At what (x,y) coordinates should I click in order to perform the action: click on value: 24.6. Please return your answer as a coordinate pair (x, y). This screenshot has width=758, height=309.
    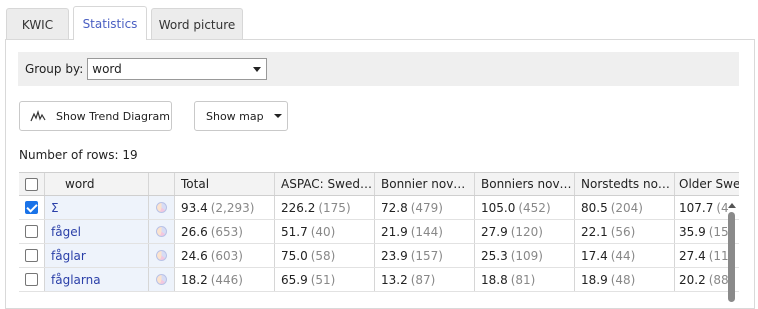
    Looking at the image, I should click on (194, 255).